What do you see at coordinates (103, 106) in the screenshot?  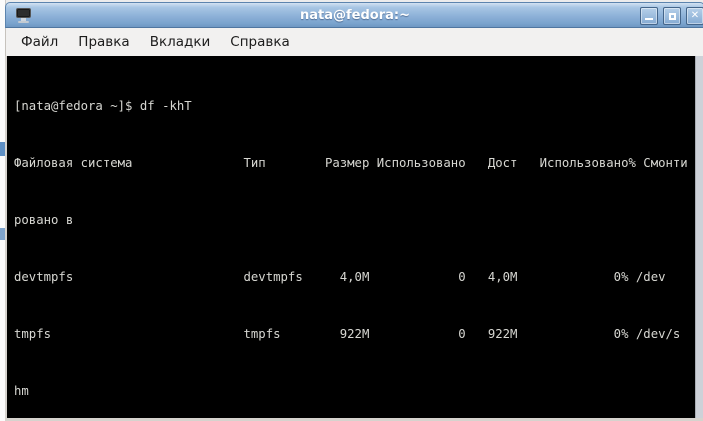 I see `terminal-line-command: [nata@fedora ~]$ df -khT` at bounding box center [103, 106].